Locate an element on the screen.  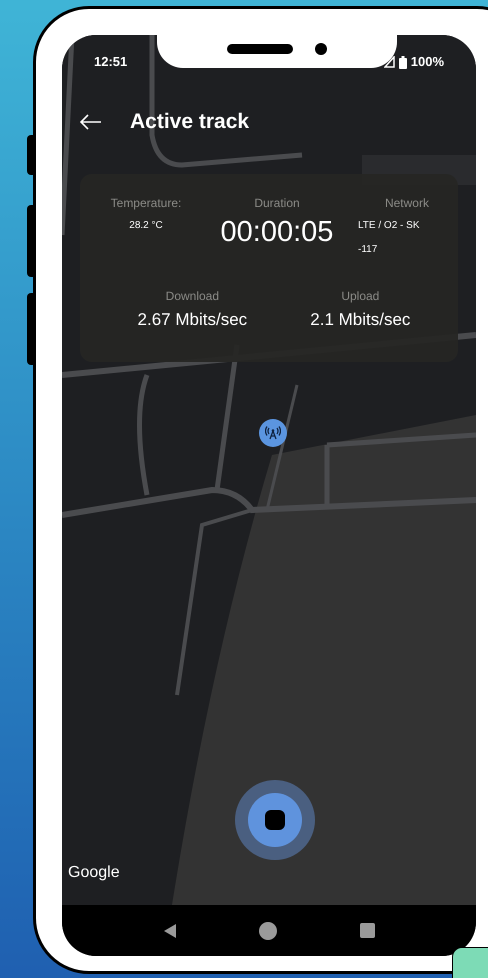
stat-label: Temperature: is located at coordinates (146, 203).